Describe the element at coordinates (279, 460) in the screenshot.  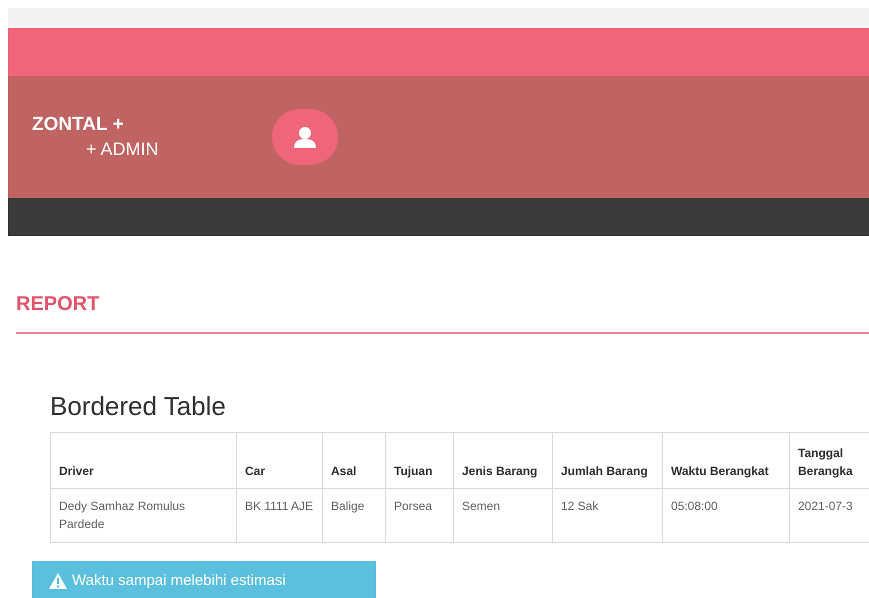
I see `column-header: Car` at that location.